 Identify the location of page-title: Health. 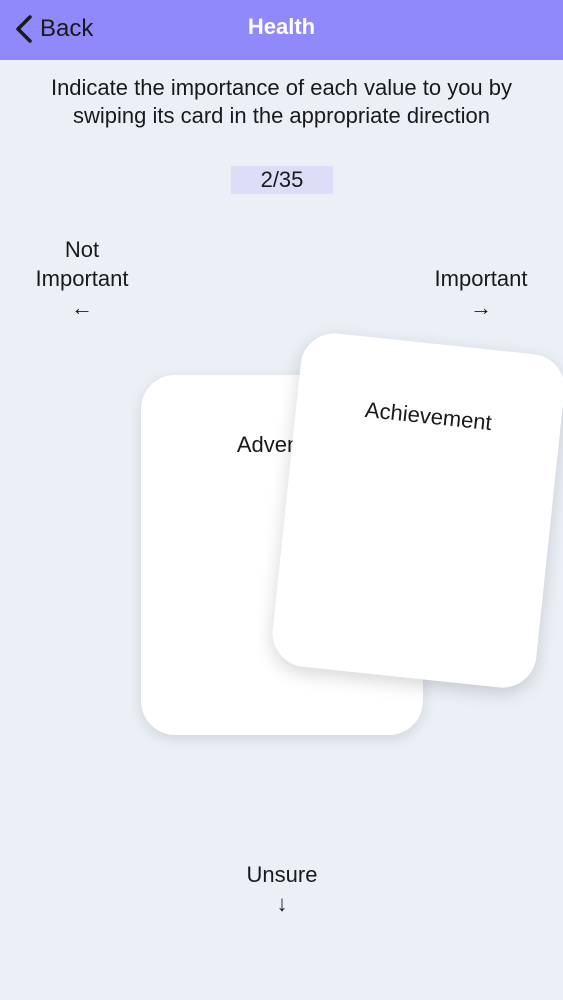
(281, 26).